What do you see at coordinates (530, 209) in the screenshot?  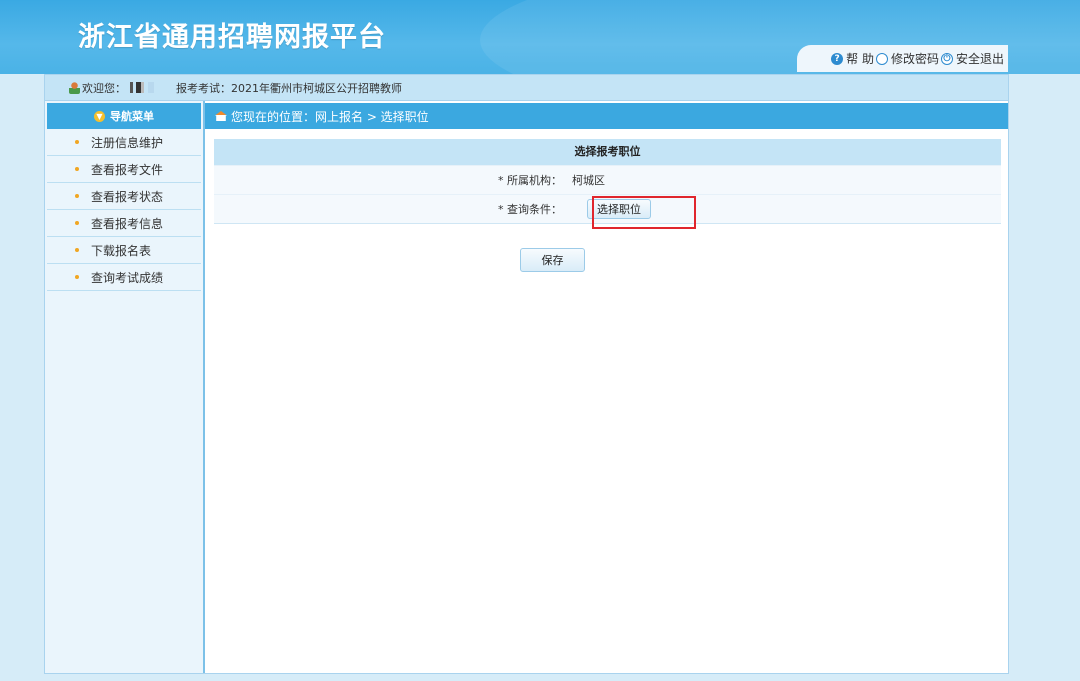 I see `query-label: * 查询条件：` at bounding box center [530, 209].